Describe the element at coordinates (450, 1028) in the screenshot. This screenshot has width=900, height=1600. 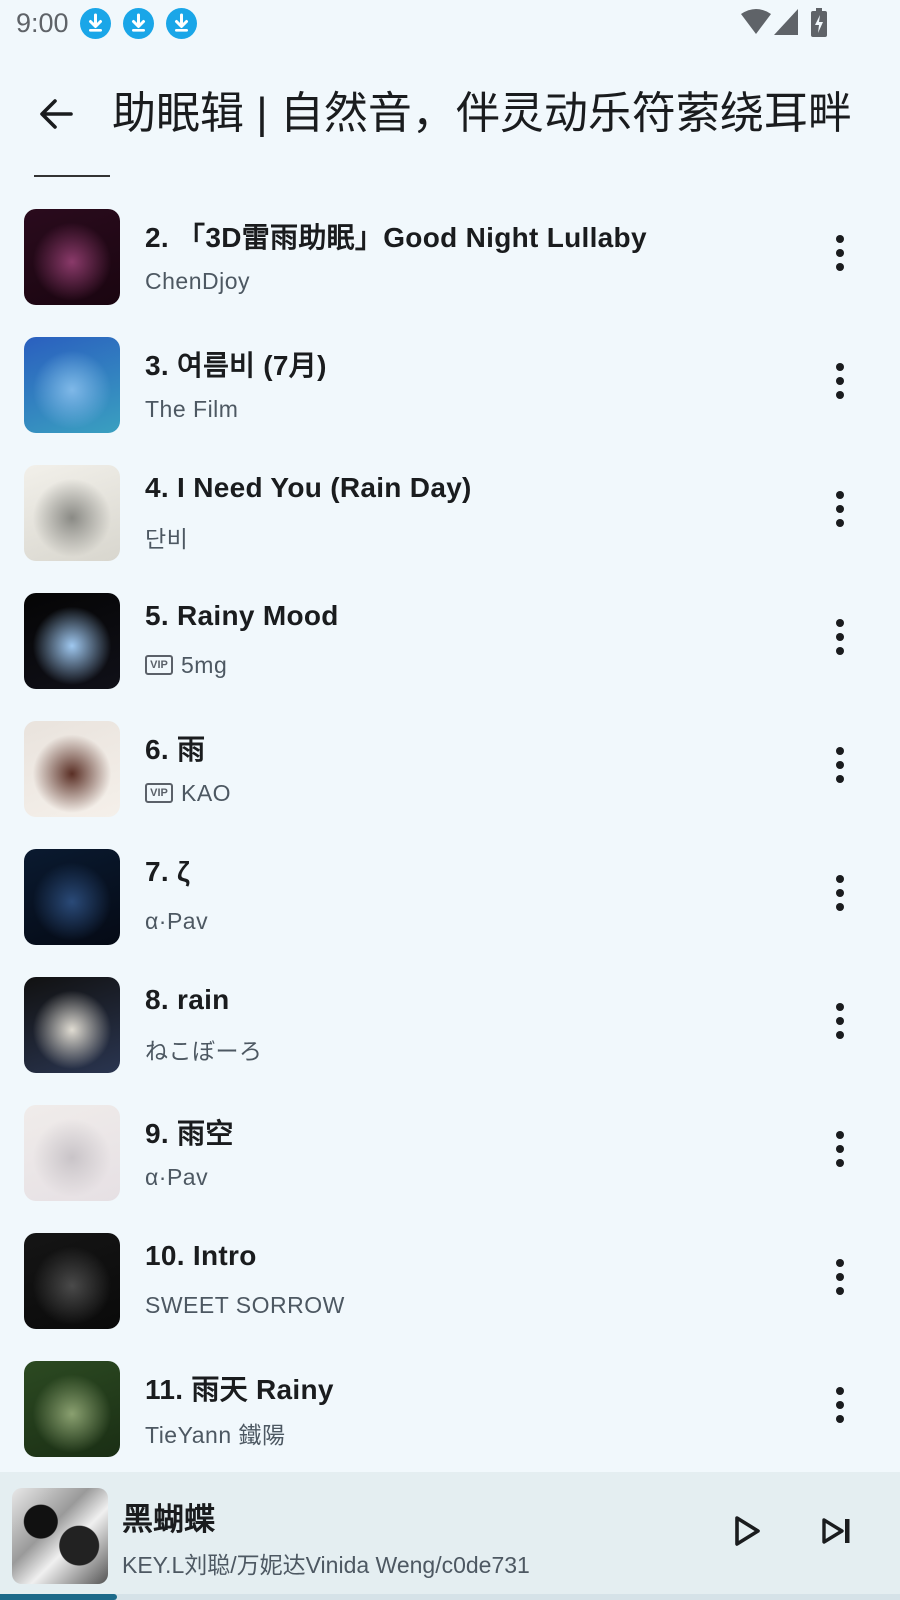
I see `track-row: 8. rain ねこぼーろ` at that location.